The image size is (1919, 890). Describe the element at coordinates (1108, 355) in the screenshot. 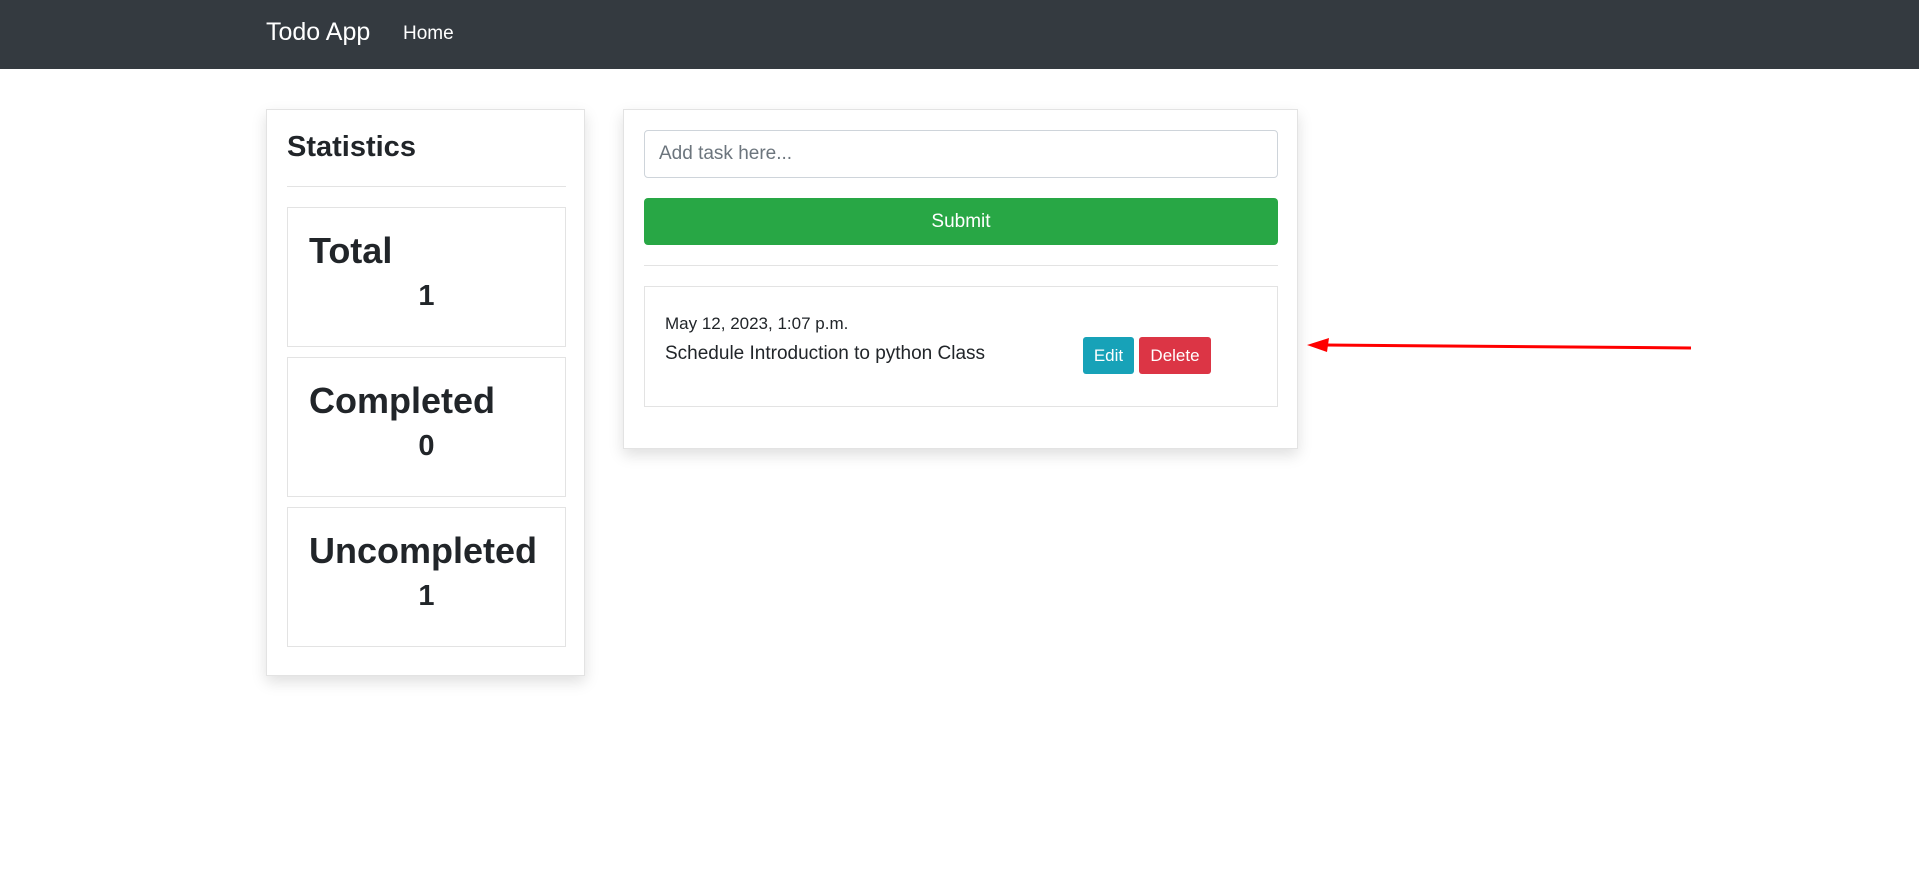

I see `edit-button: Edit` at that location.